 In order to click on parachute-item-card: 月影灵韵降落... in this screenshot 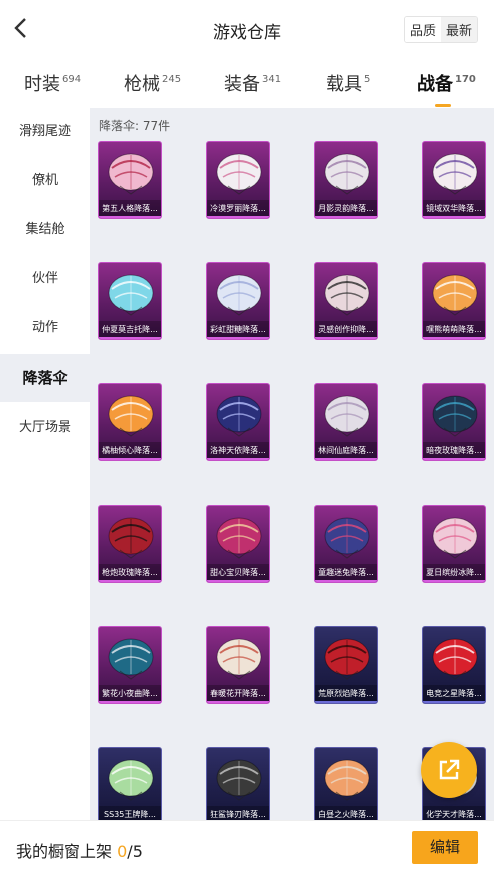, I will do `click(346, 180)`.